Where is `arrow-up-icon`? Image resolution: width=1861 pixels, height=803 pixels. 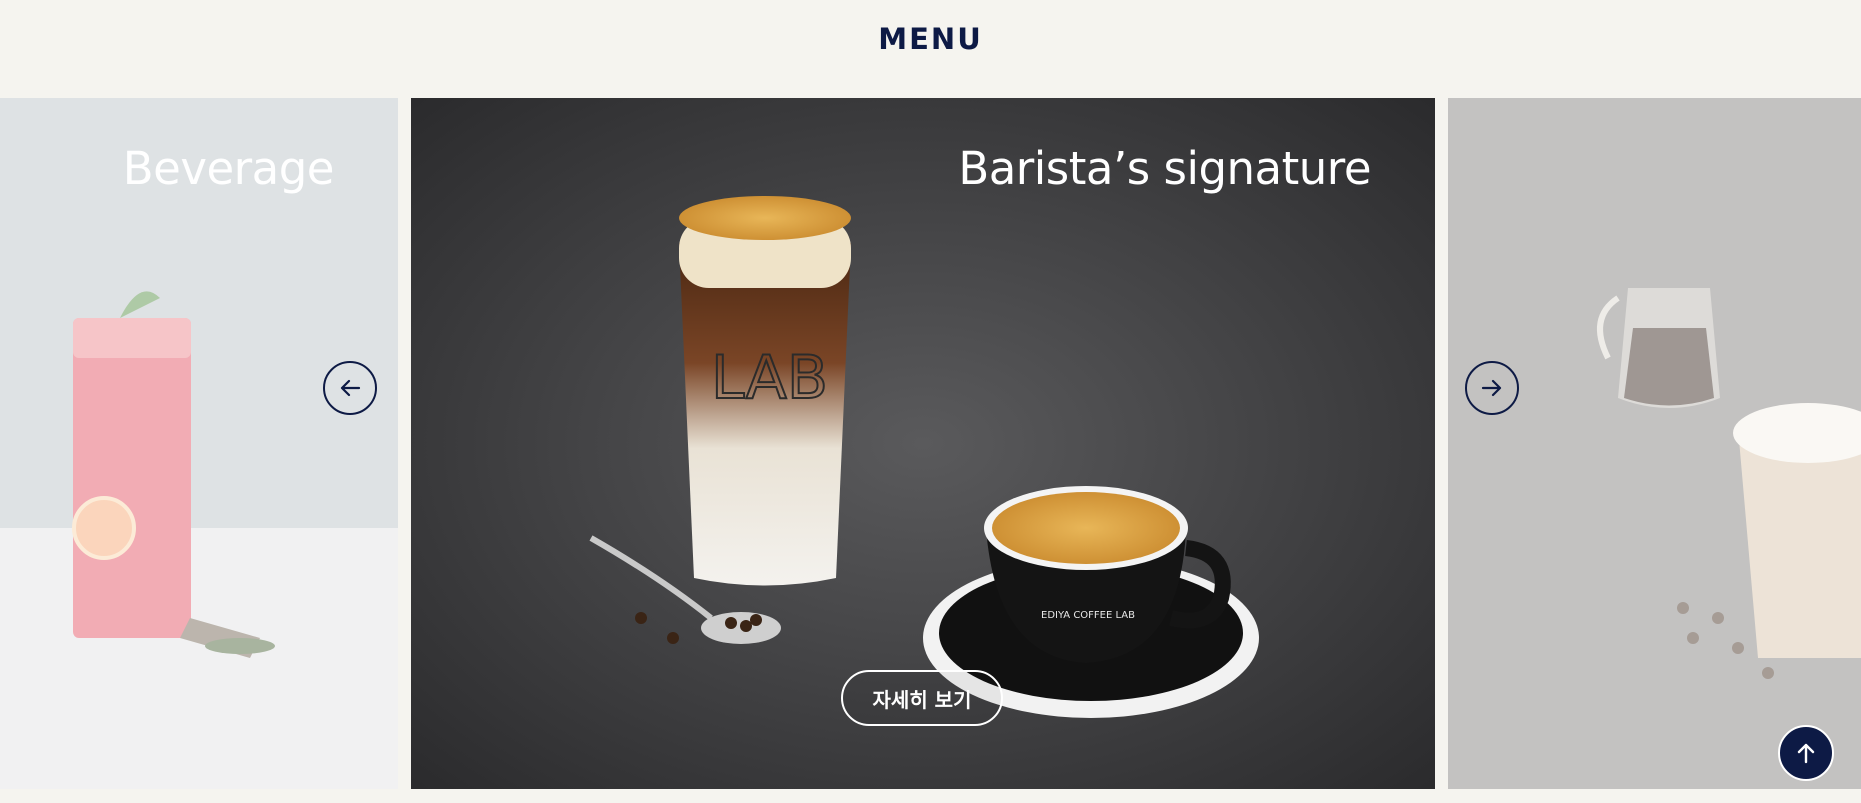
arrow-up-icon is located at coordinates (1806, 753).